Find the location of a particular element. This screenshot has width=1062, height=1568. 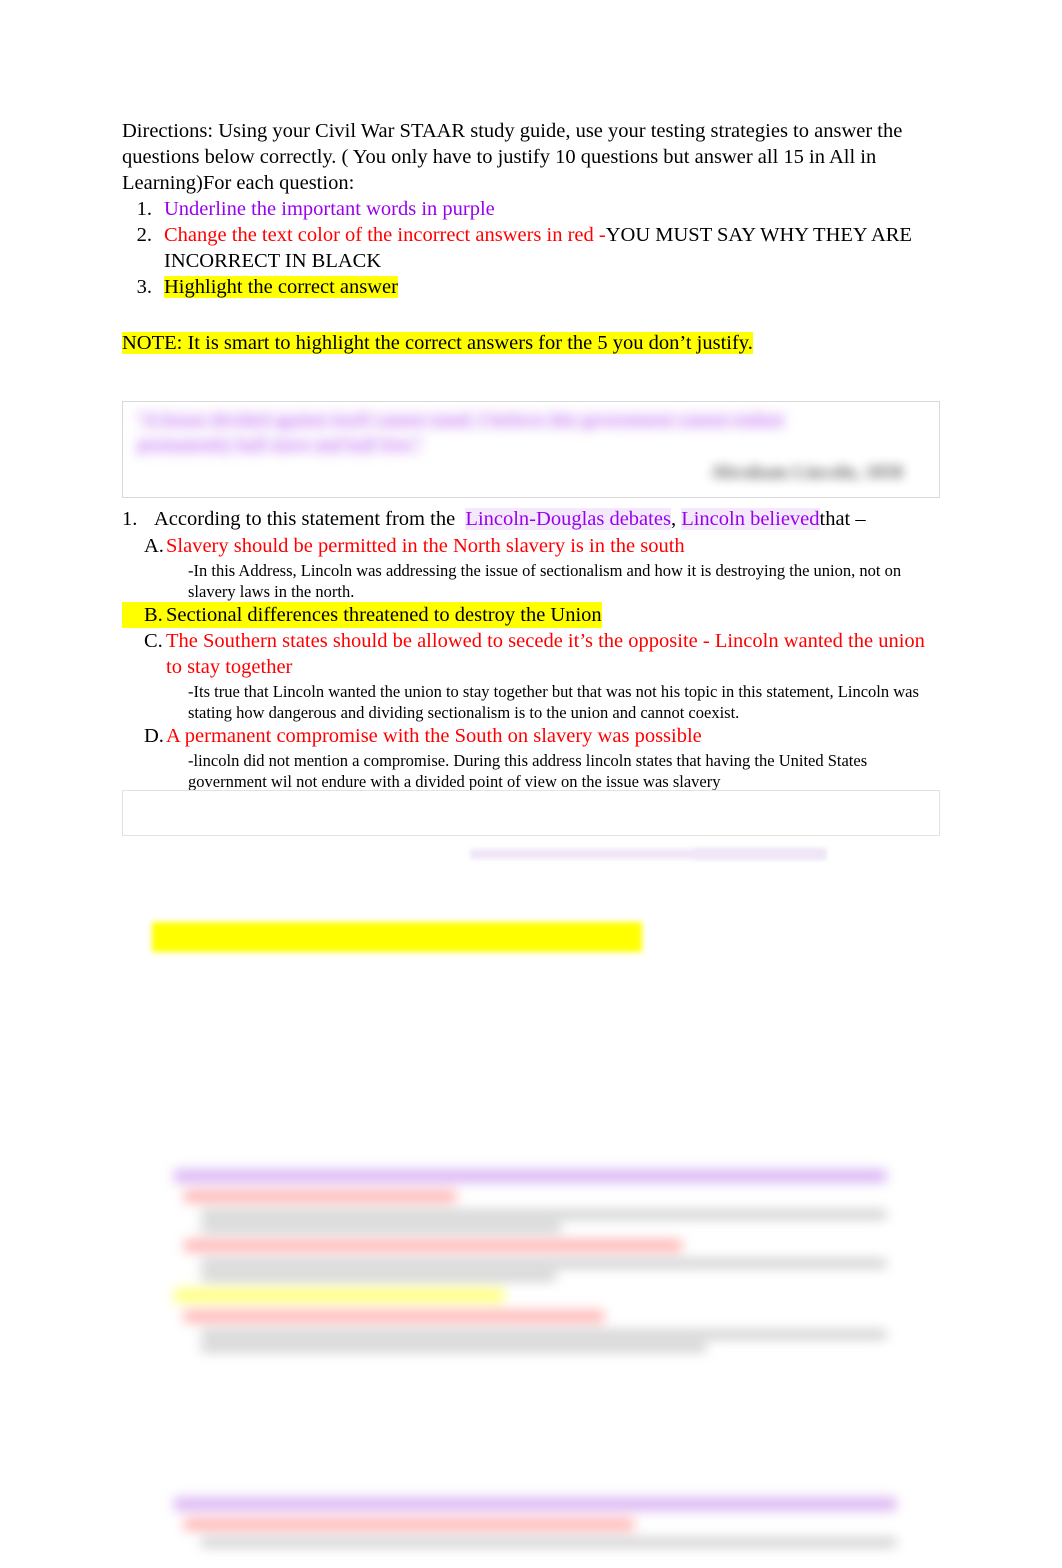

directions-step-3-body: Highlight the correct answer is located at coordinates (552, 287).